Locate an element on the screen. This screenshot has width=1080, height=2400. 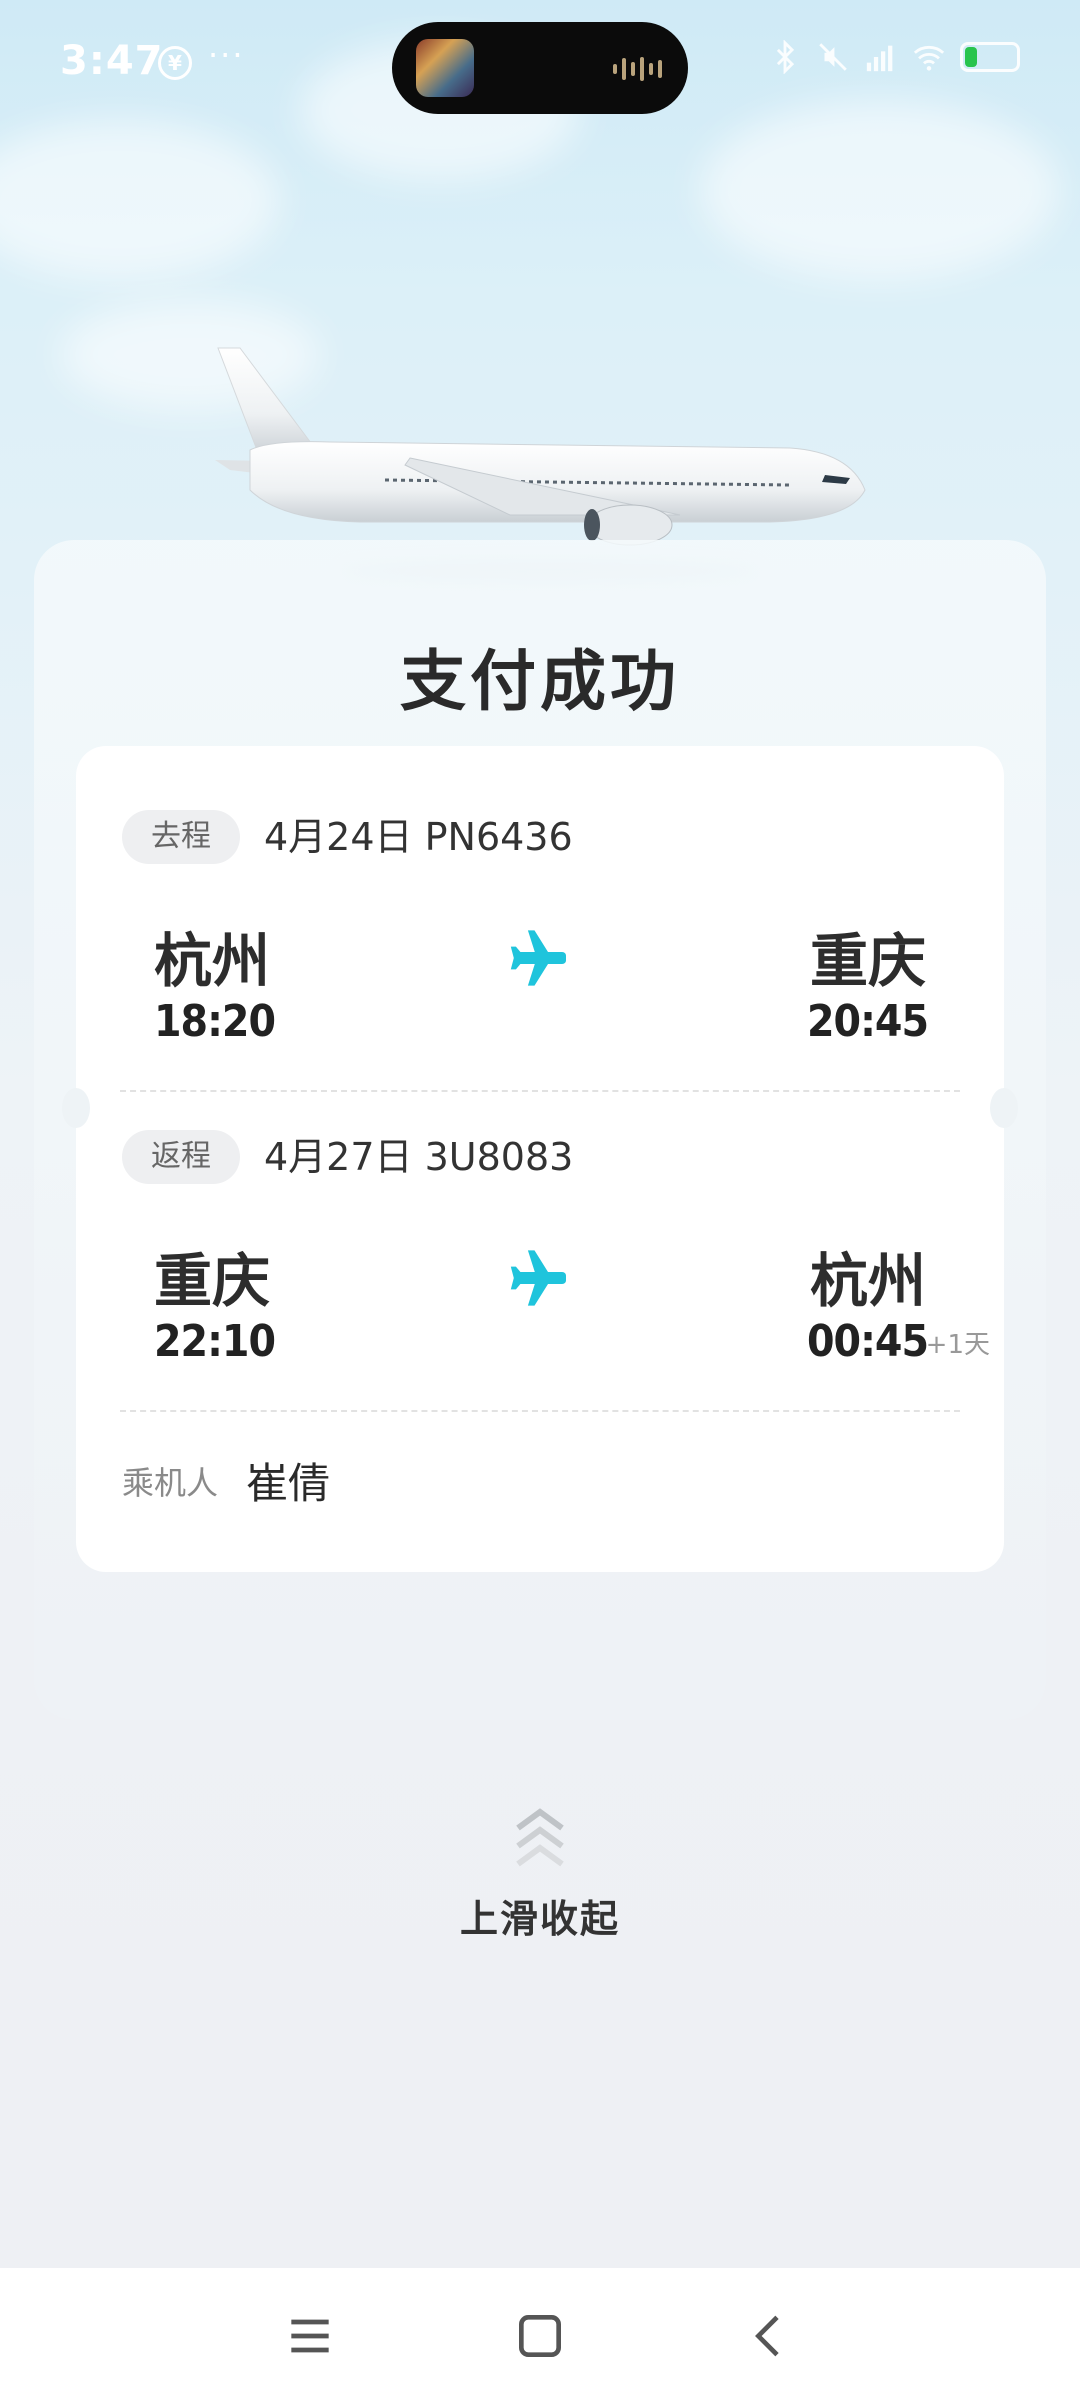
outbound-from-city: 杭州 is located at coordinates (212, 961).